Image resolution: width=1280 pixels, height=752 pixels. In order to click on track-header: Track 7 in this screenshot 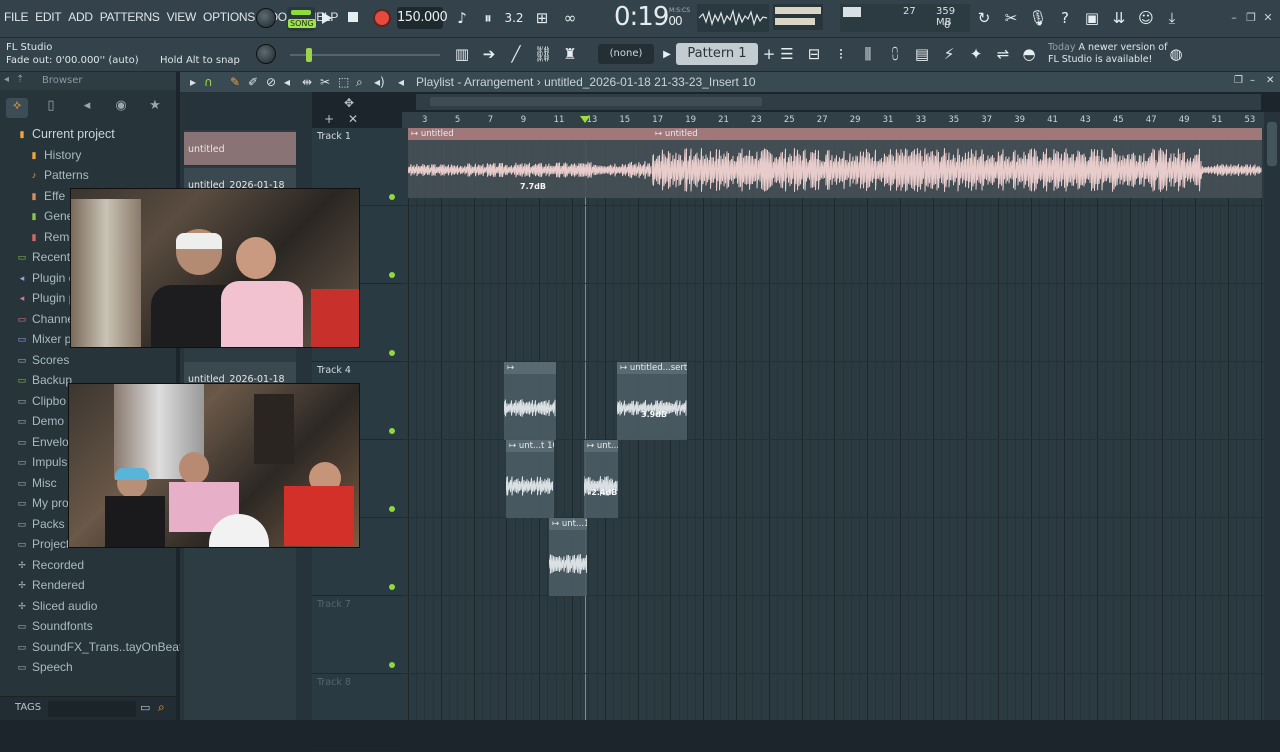, I will do `click(357, 635)`.